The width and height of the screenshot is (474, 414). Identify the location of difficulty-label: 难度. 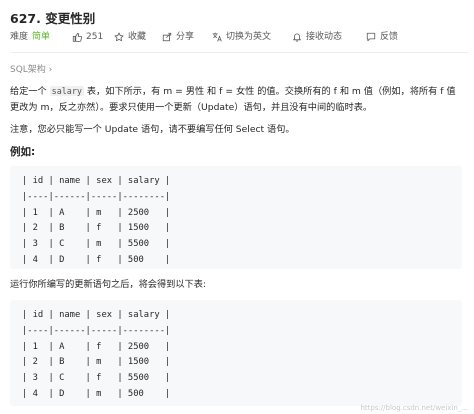
(19, 37).